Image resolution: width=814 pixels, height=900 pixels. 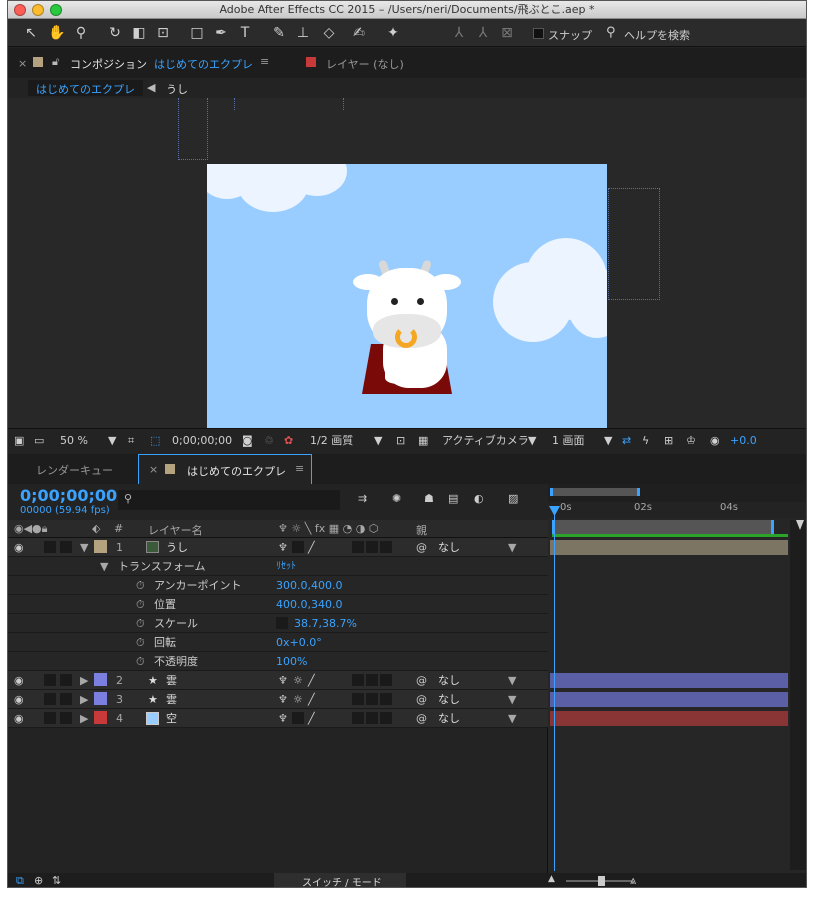 What do you see at coordinates (299, 642) in the screenshot?
I see `property-value: 0x+0.0°` at bounding box center [299, 642].